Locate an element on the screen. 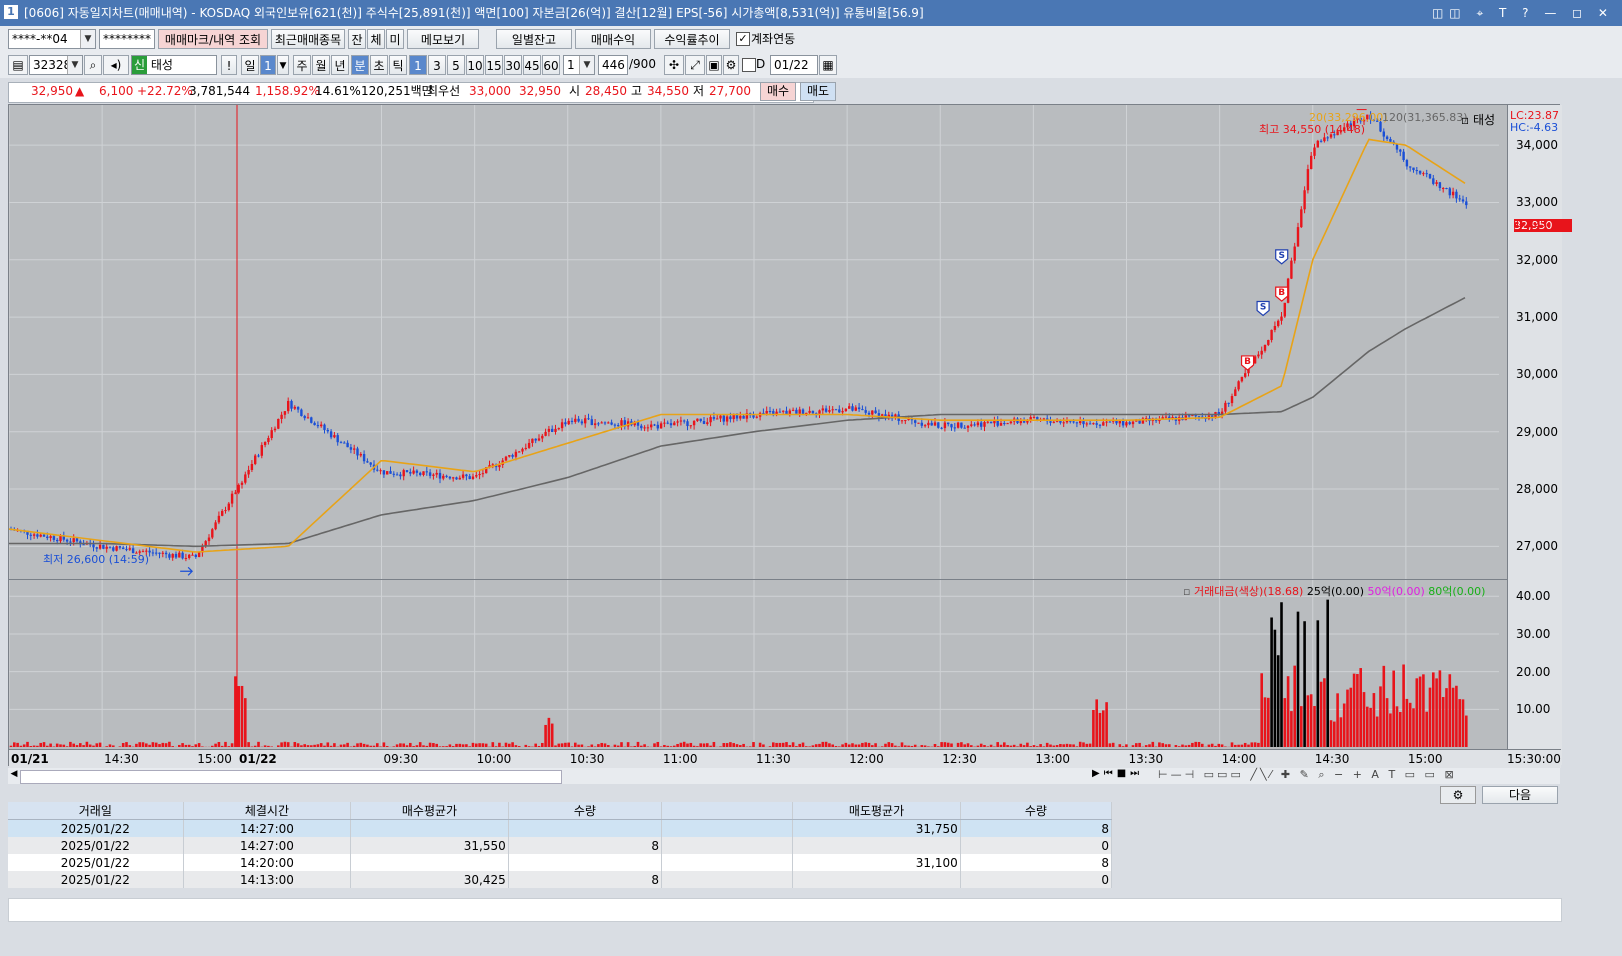 This screenshot has width=1622, height=956. period-minute-button: 분 is located at coordinates (360, 65).